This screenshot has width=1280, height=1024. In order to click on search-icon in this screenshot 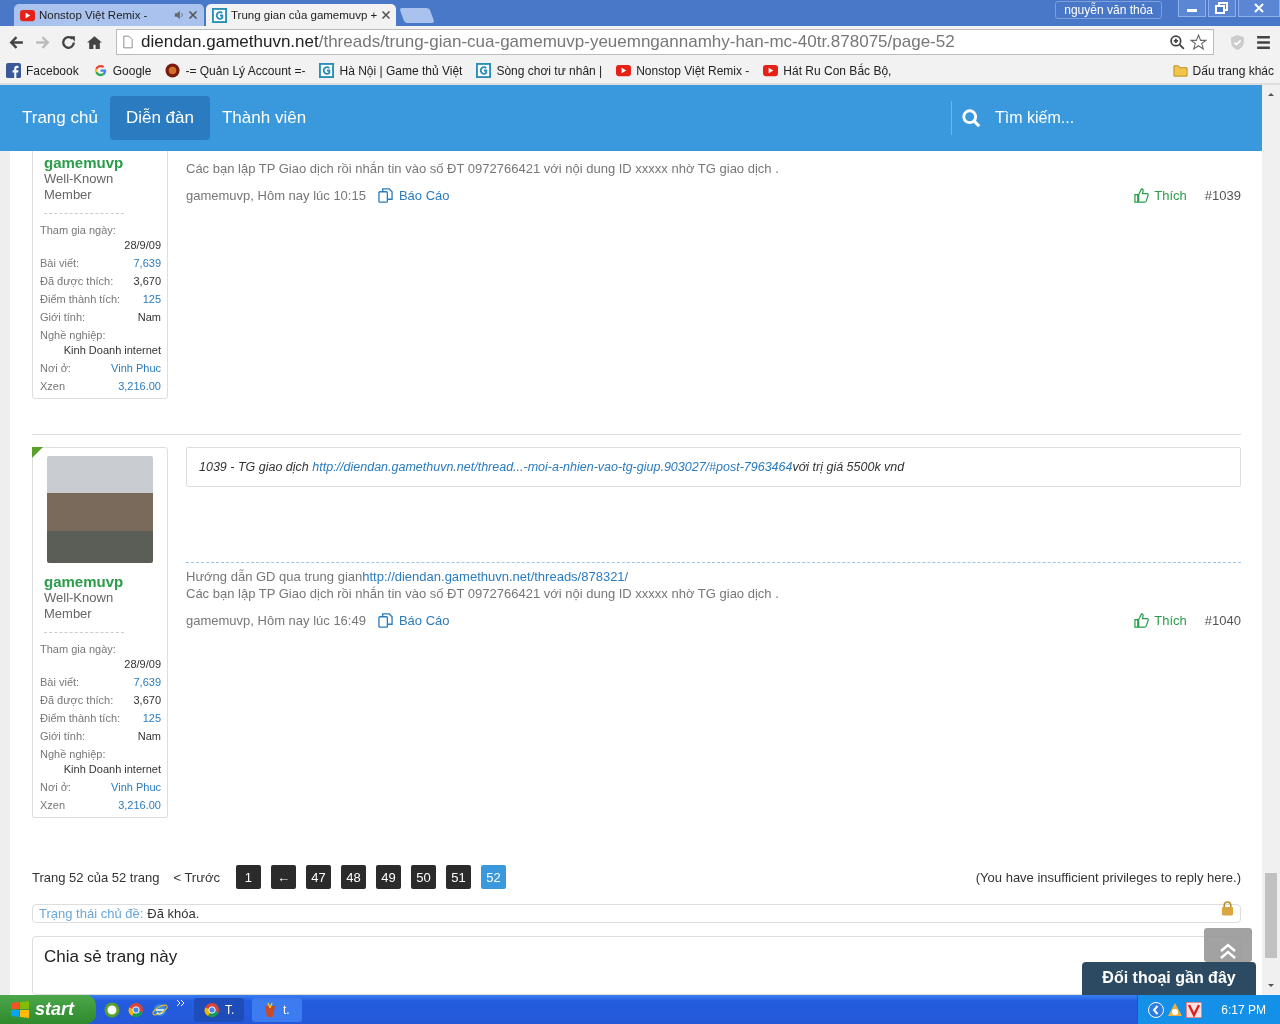, I will do `click(971, 118)`.